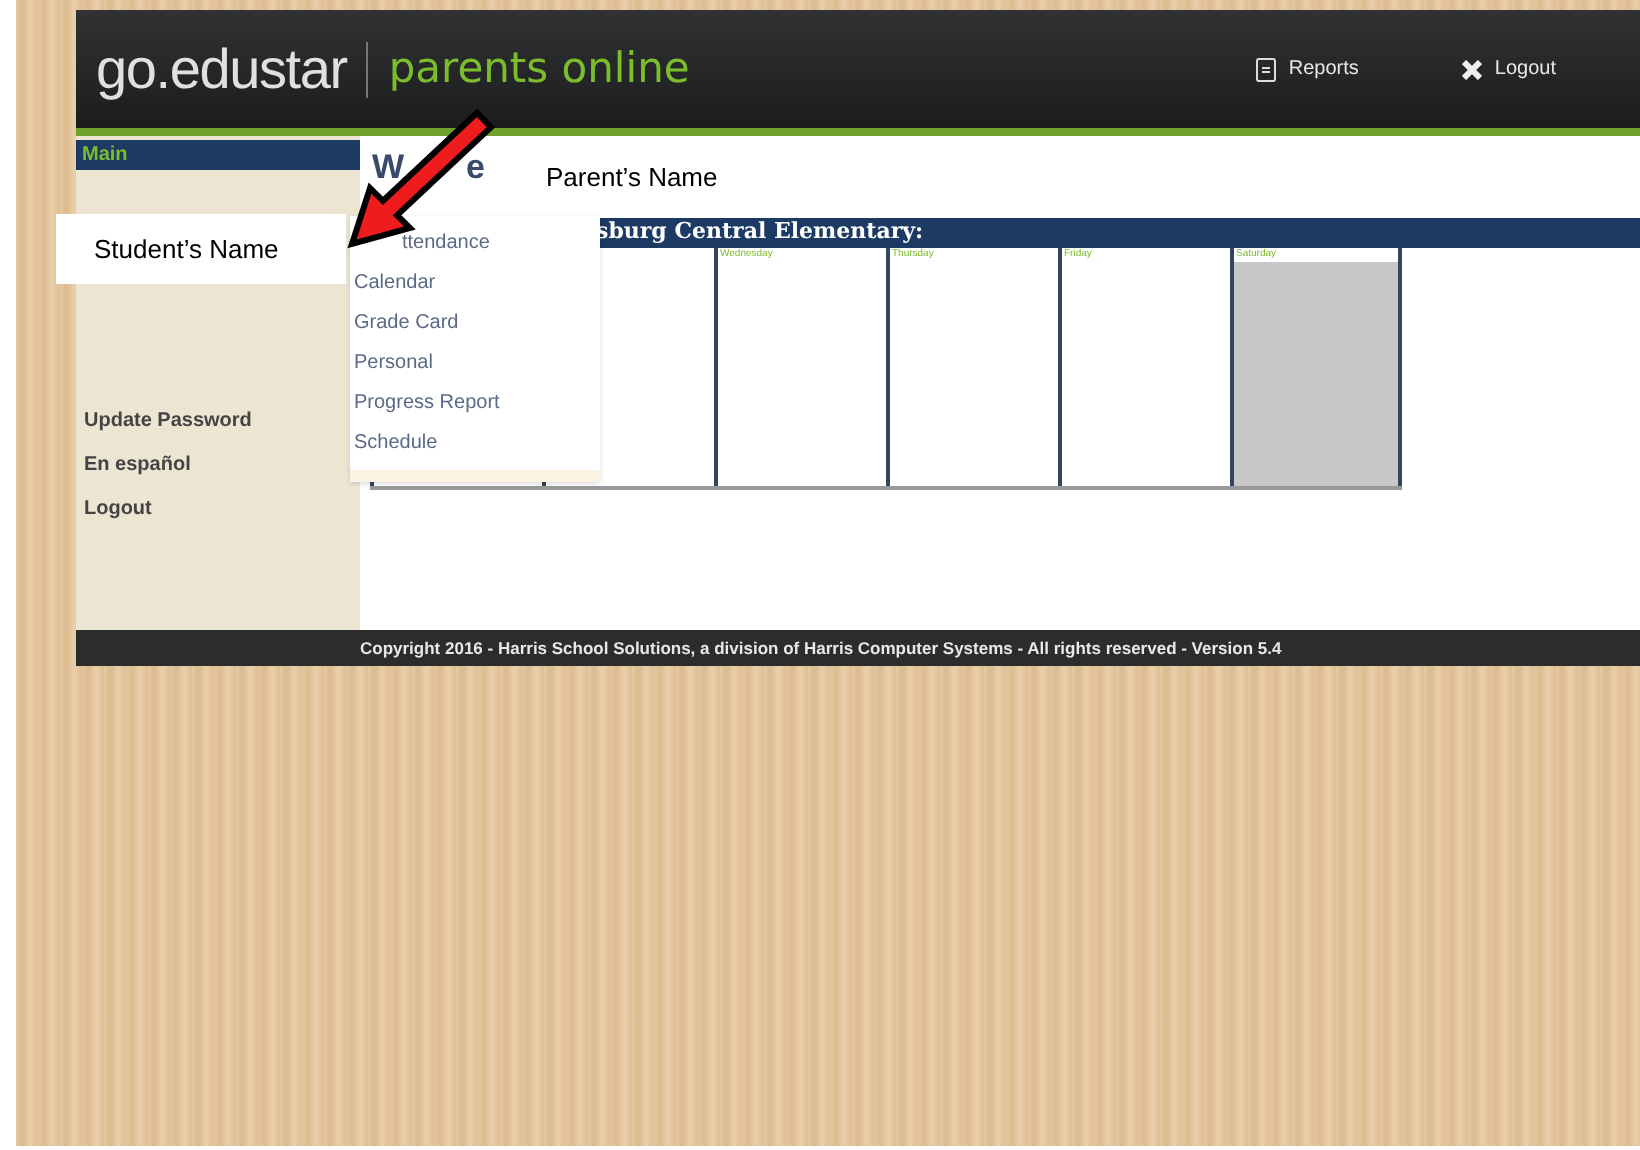 The width and height of the screenshot is (1640, 1150). I want to click on menu-item: Calendar, so click(395, 284).